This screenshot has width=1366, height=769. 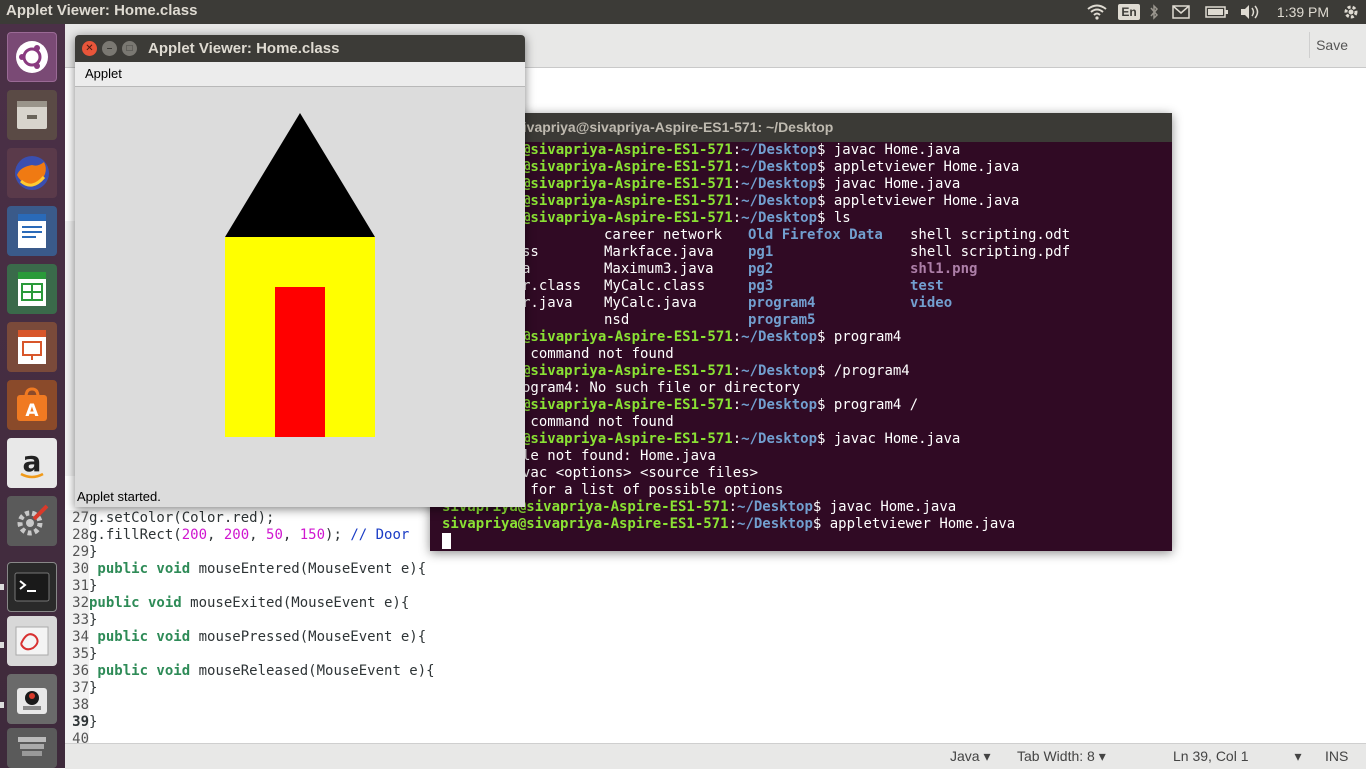 I want to click on applet-menu: Applet, so click(x=103, y=74).